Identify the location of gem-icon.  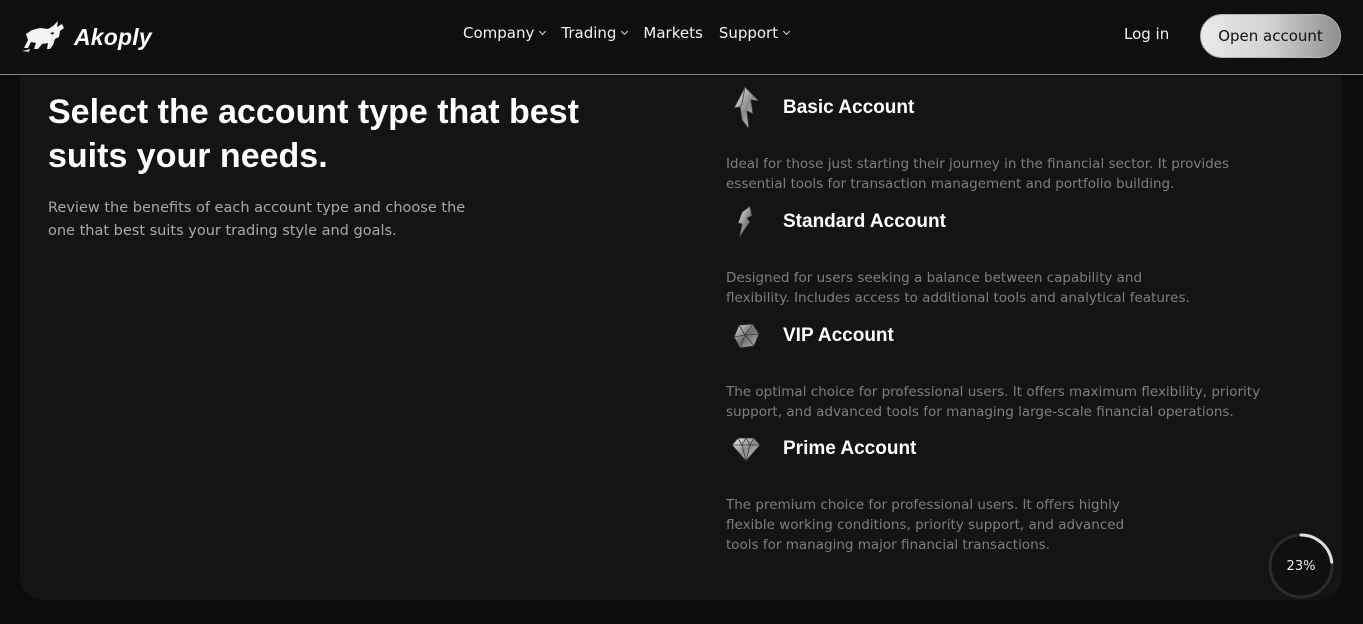
(746, 336).